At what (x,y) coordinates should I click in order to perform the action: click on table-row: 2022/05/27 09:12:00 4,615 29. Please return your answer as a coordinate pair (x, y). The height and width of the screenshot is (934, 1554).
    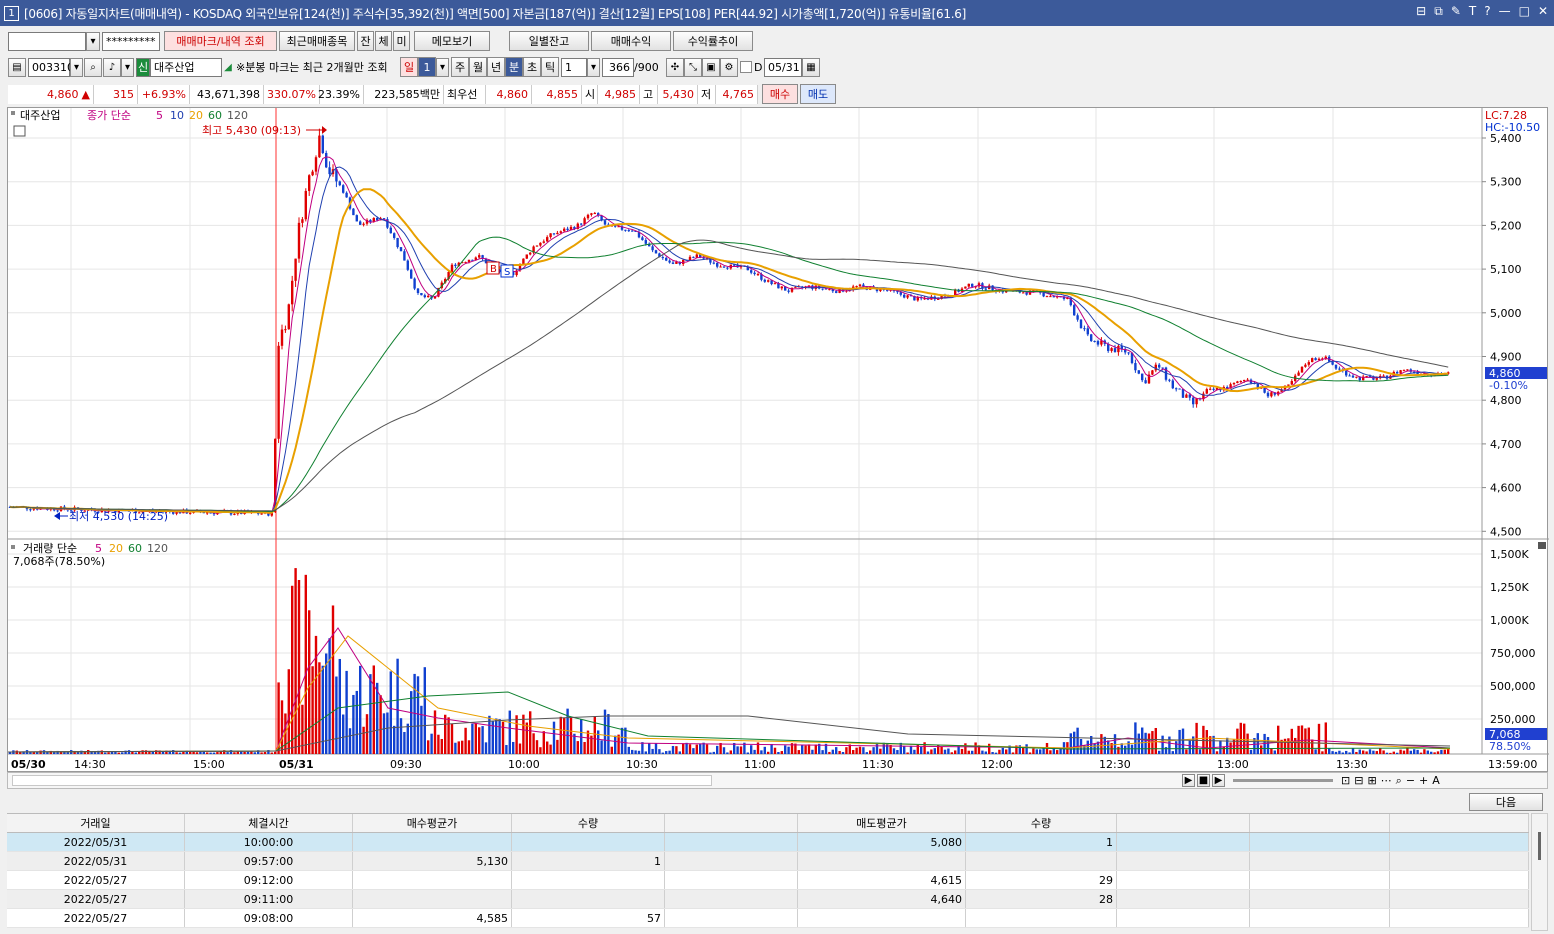
    Looking at the image, I should click on (768, 880).